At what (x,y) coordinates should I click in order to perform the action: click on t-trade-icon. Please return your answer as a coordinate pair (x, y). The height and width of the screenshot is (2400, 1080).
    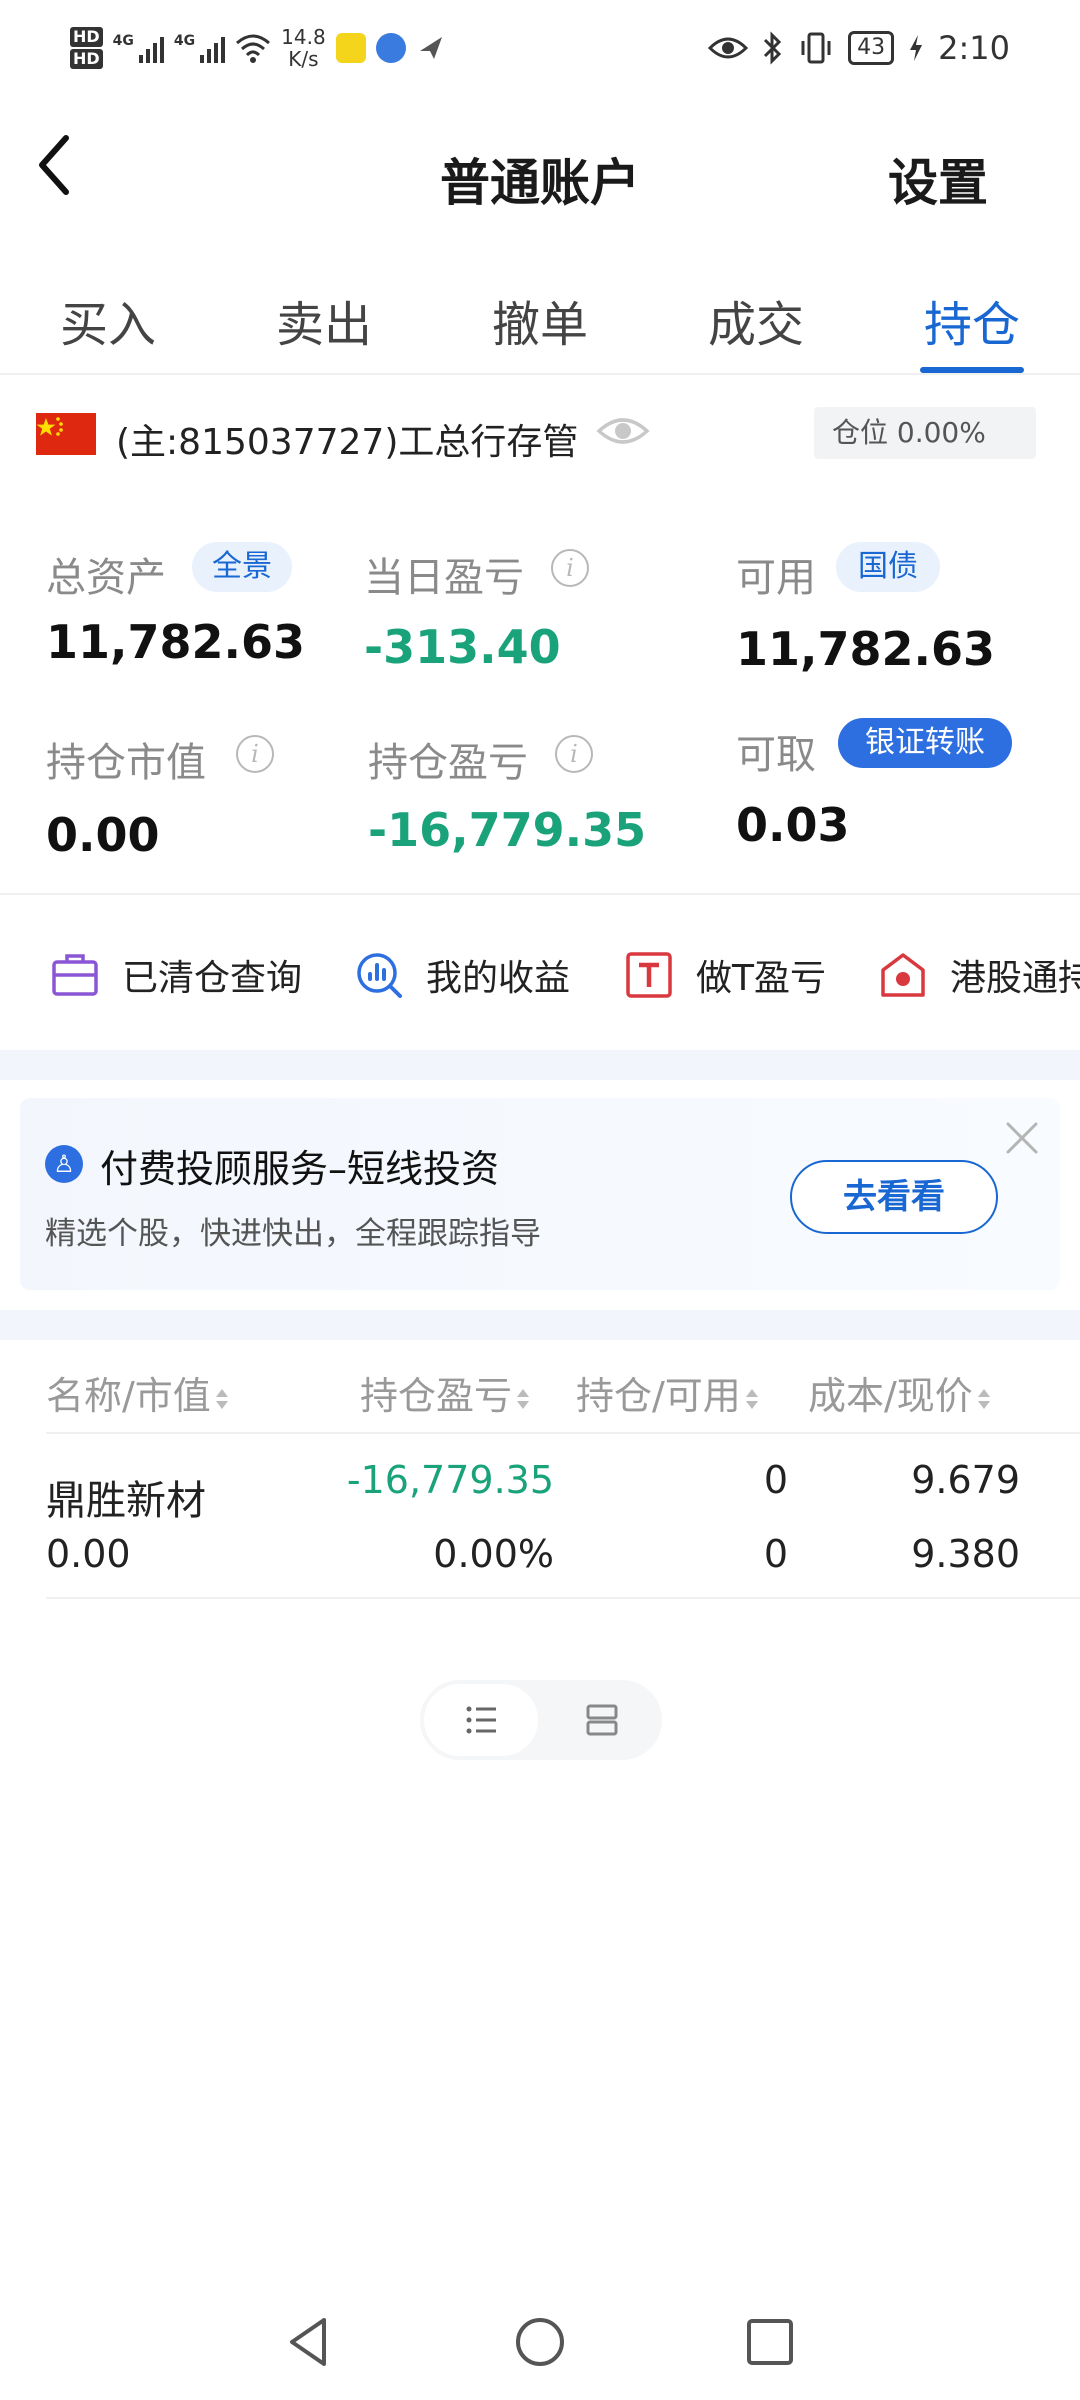
    Looking at the image, I should click on (649, 975).